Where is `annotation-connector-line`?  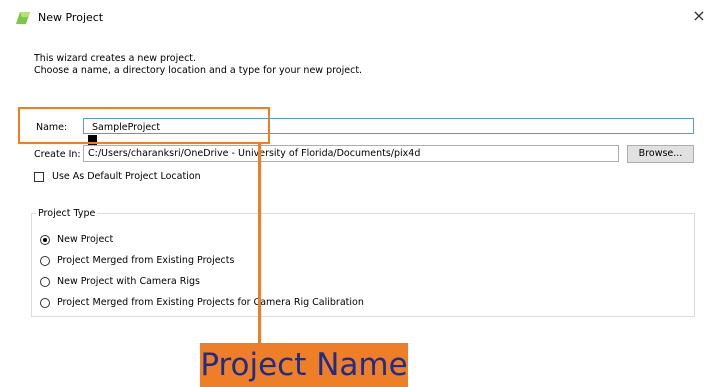
annotation-connector-line is located at coordinates (259, 244).